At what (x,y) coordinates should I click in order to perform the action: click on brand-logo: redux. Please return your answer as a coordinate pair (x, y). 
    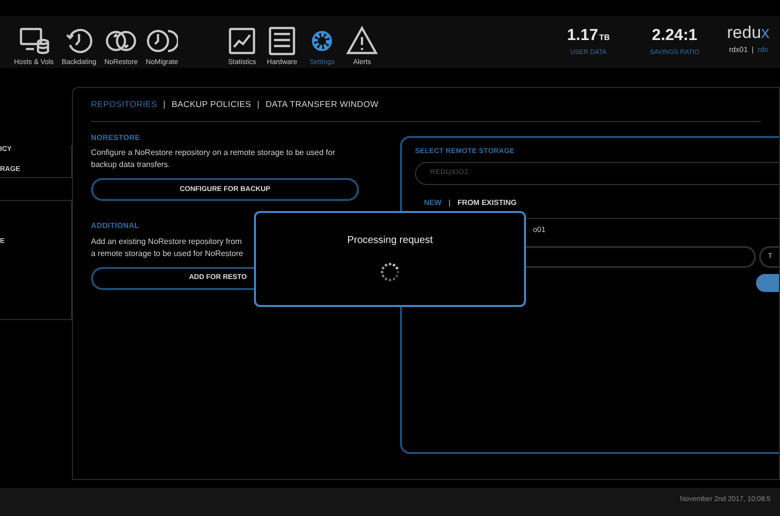
    Looking at the image, I should click on (748, 32).